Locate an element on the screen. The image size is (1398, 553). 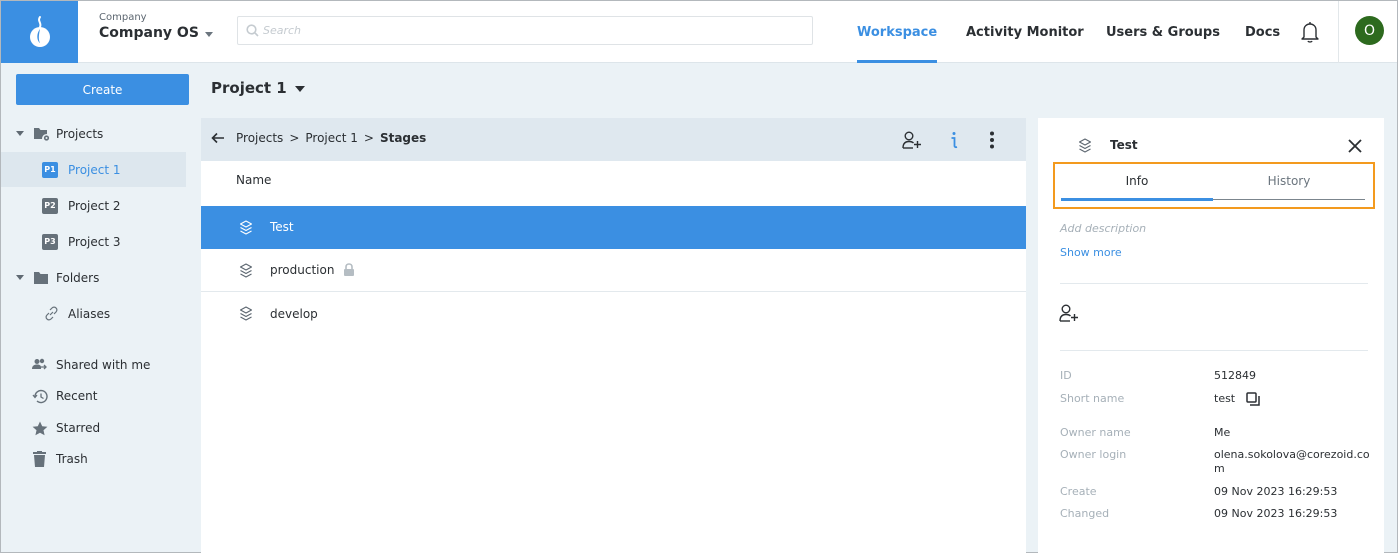
drop-logo-icon is located at coordinates (39, 31).